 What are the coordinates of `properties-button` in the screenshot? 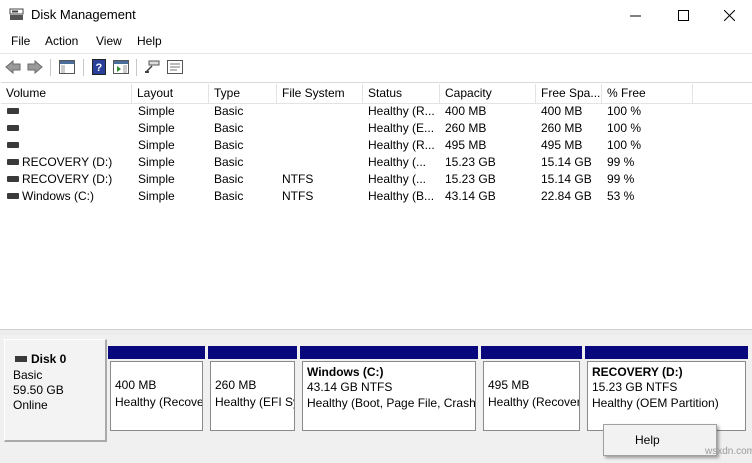 It's located at (175, 67).